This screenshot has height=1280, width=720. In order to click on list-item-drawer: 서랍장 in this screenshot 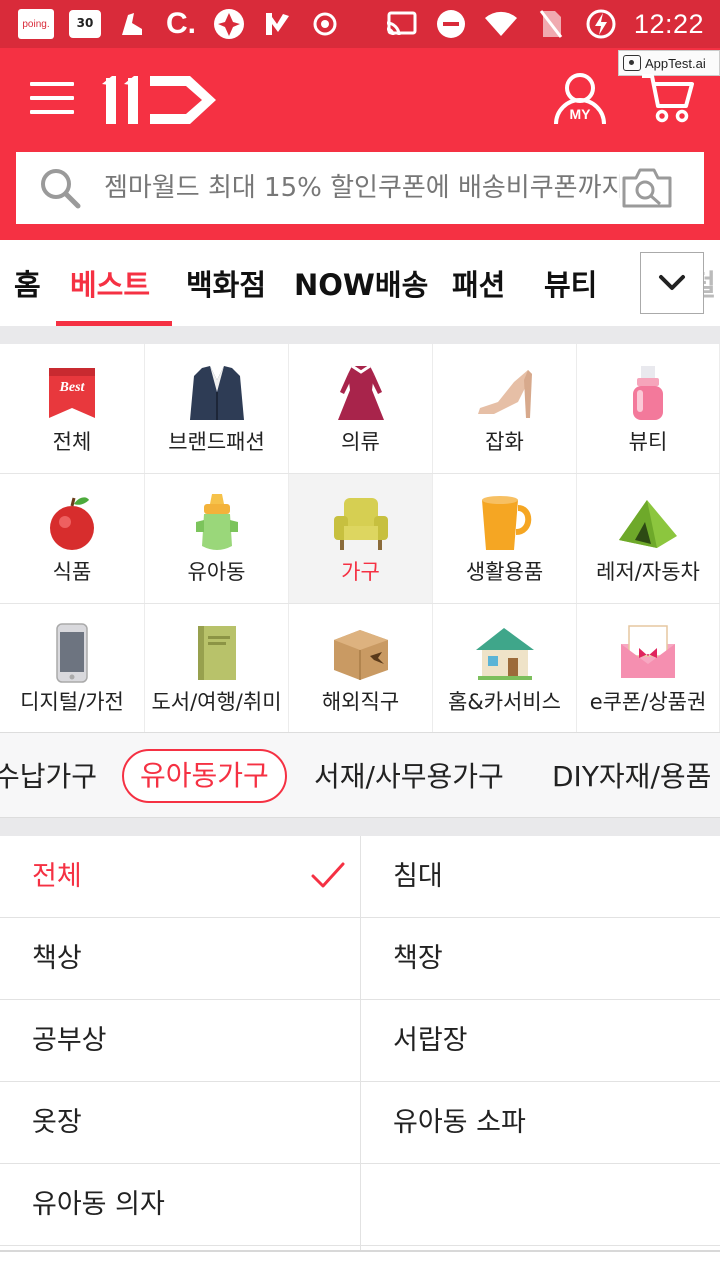, I will do `click(543, 1041)`.